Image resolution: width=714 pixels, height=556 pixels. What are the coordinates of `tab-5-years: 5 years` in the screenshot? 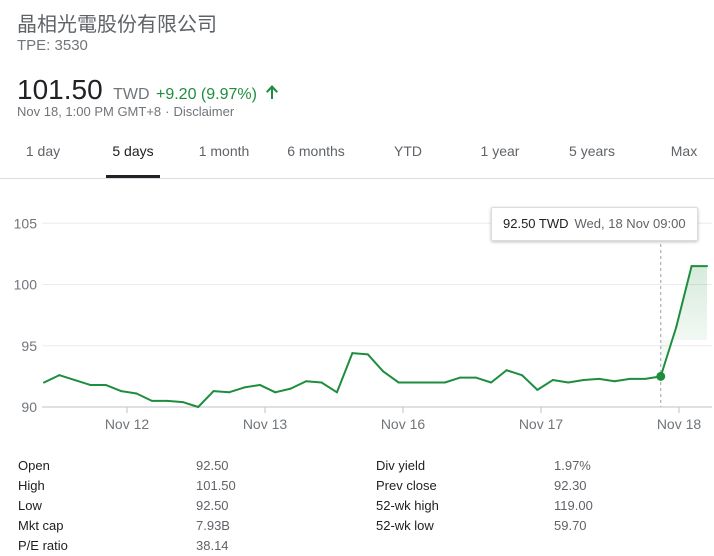 It's located at (592, 157).